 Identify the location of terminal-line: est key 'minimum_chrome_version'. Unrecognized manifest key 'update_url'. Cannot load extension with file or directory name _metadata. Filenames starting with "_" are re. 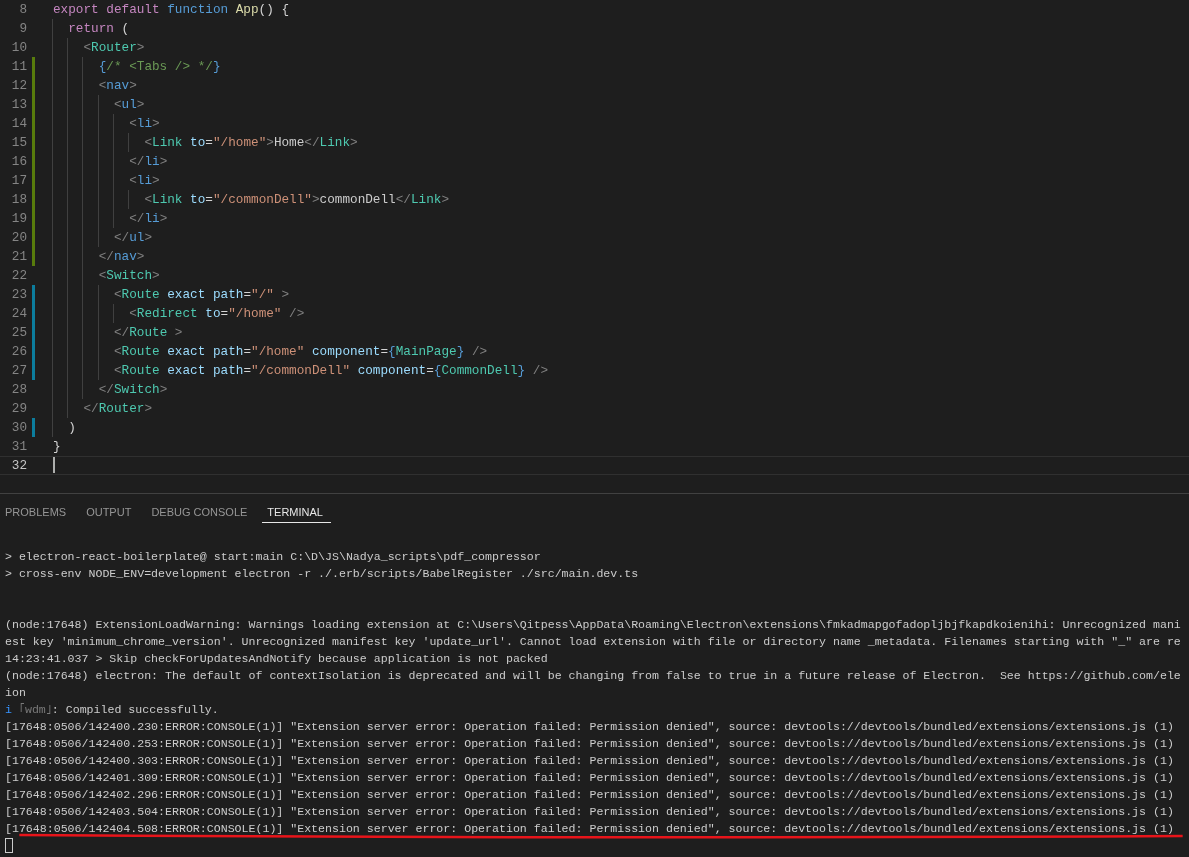
(593, 641).